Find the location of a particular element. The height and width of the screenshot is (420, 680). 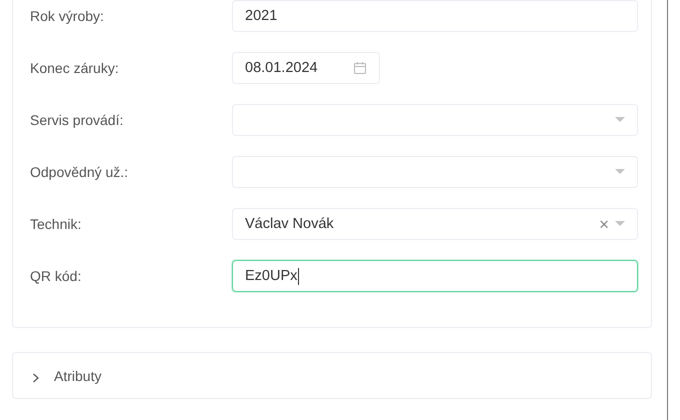

clear-button: × is located at coordinates (604, 224).